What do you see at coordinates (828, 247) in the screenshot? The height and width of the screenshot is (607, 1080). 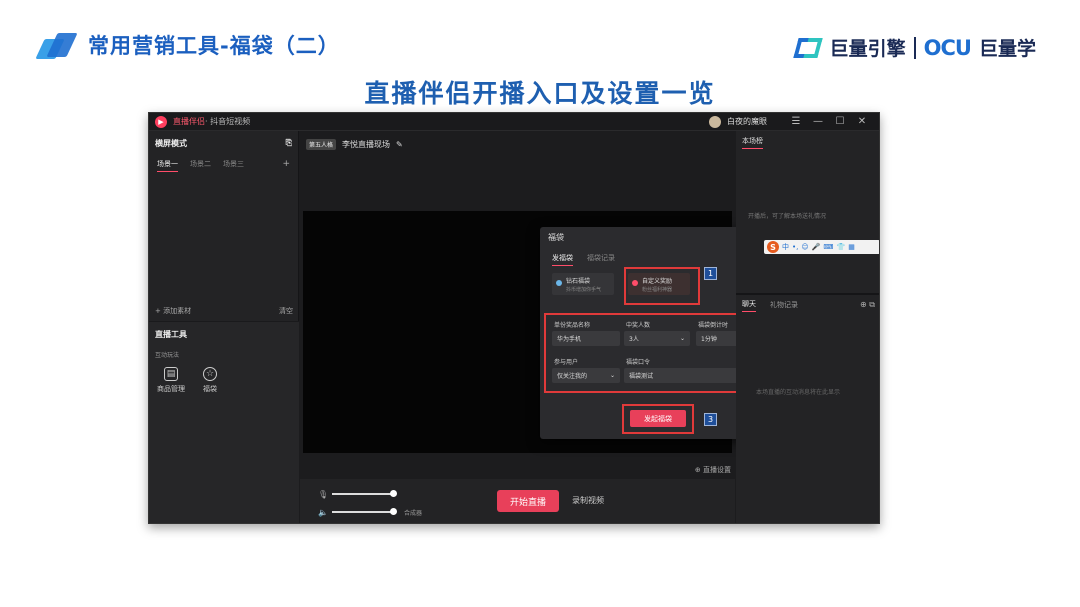 I see `ime-item: ⌨` at bounding box center [828, 247].